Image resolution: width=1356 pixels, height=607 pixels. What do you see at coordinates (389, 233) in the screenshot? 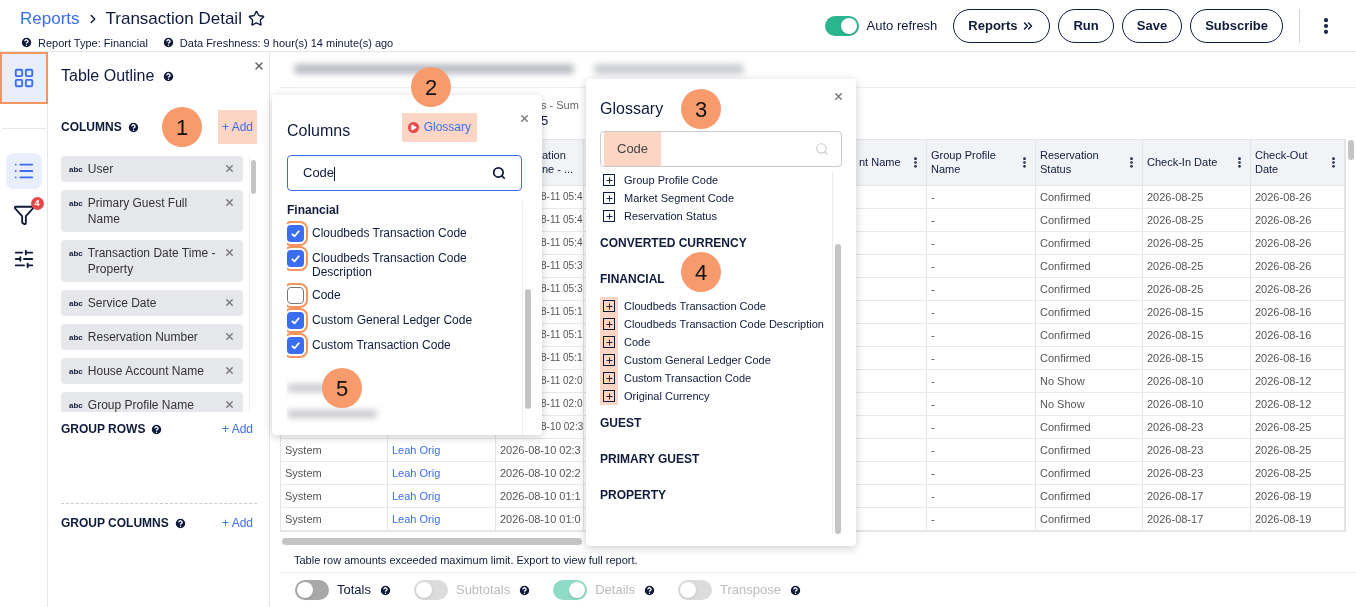
I see `checkbox-label: Cloudbeds Transaction Code` at bounding box center [389, 233].